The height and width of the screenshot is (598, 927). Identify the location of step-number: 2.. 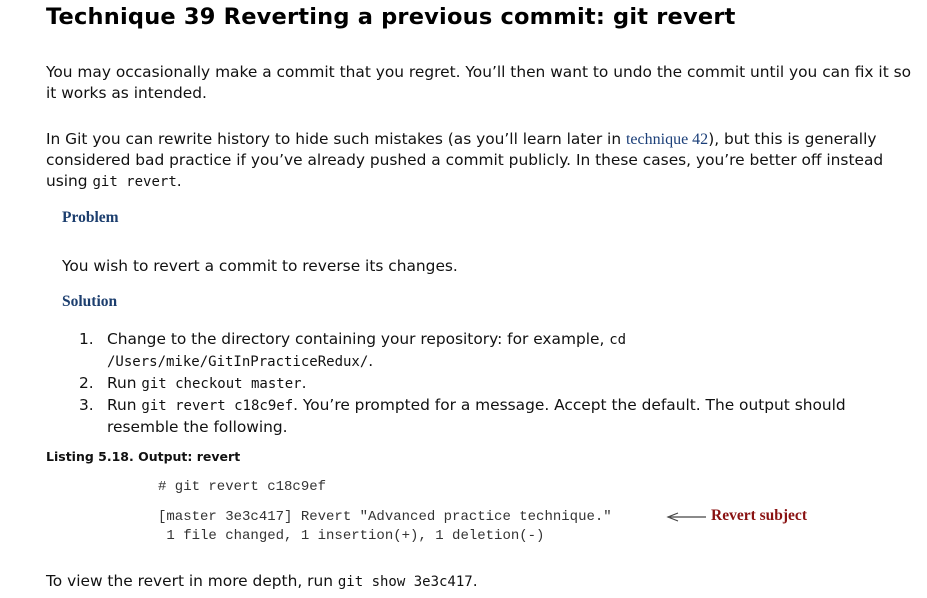
(86, 383).